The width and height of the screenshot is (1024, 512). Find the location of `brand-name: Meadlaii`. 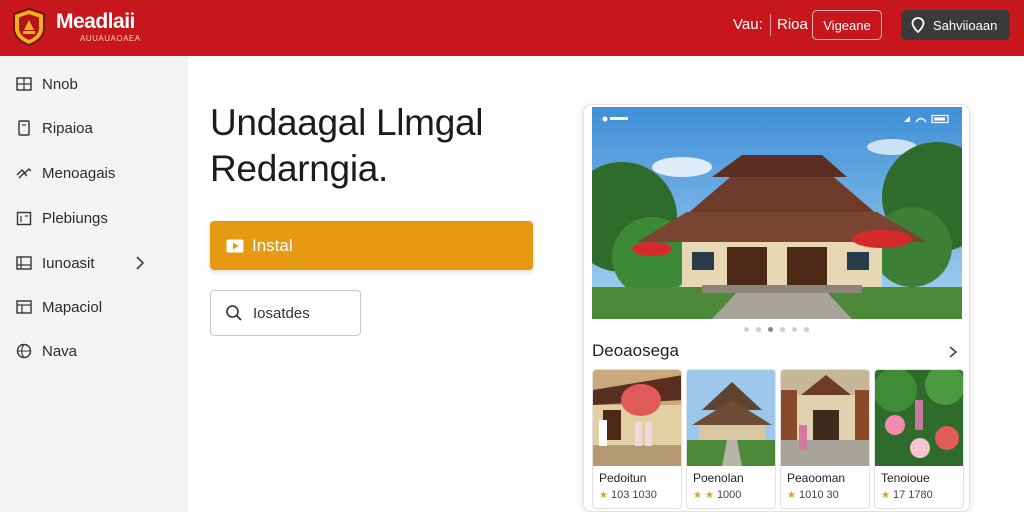

brand-name: Meadlaii is located at coordinates (95, 22).